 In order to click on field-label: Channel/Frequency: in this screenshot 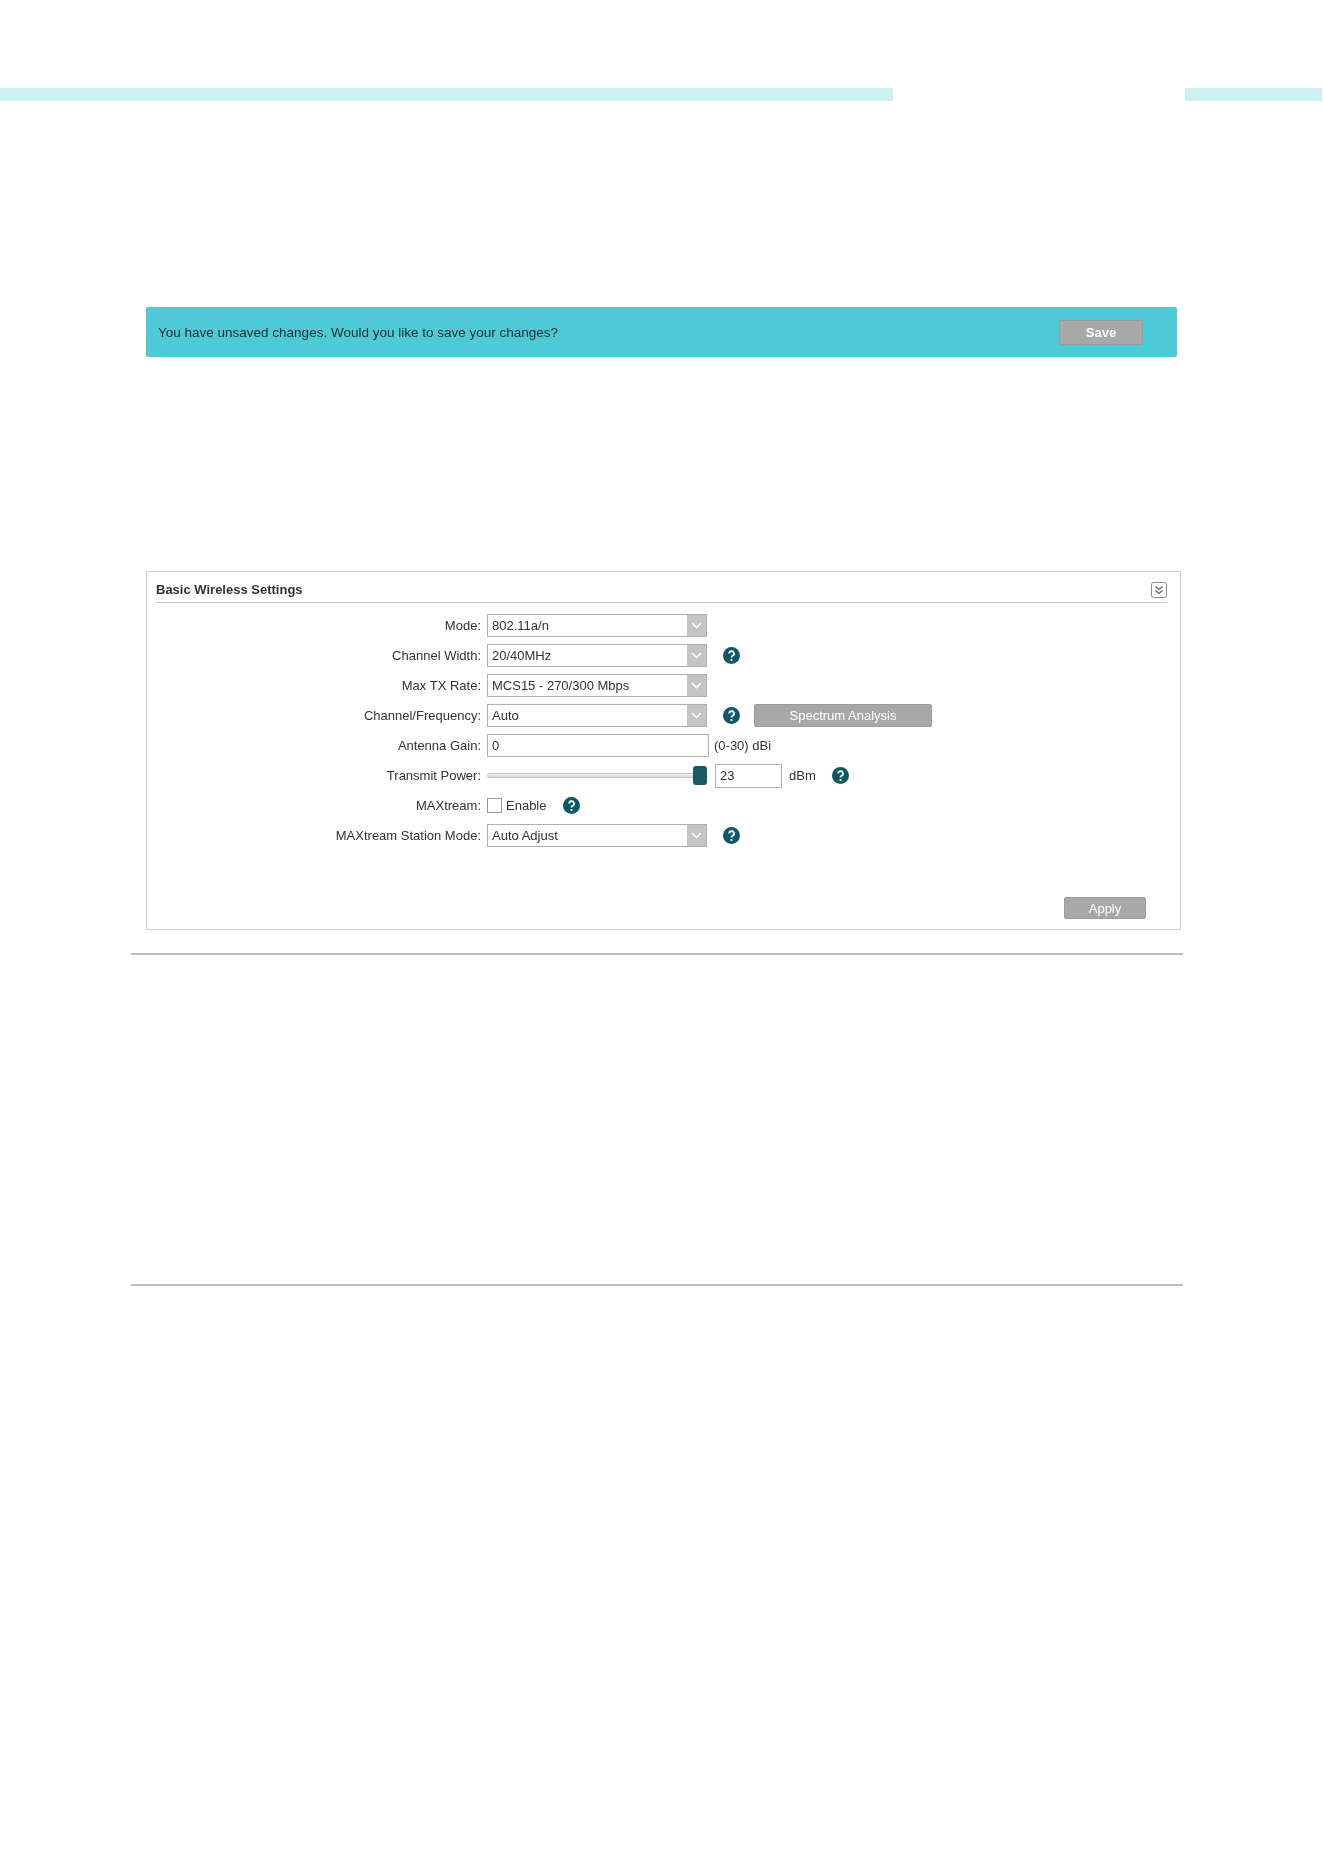, I will do `click(421, 715)`.